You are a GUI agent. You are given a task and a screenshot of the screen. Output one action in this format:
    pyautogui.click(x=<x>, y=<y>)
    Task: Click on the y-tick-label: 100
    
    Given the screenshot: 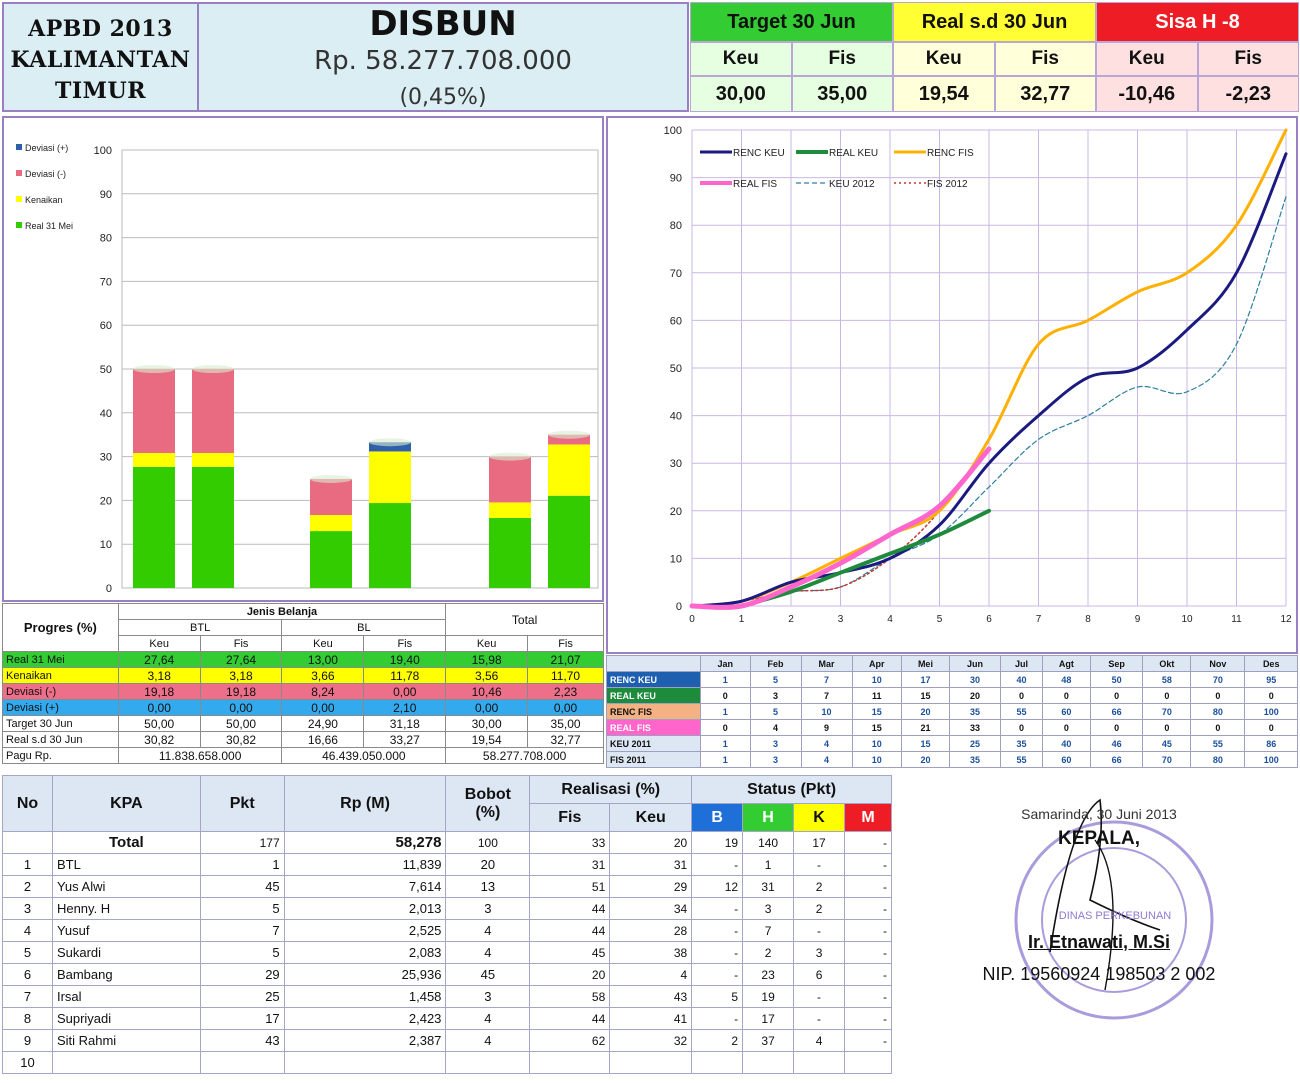 What is the action you would take?
    pyautogui.click(x=673, y=131)
    